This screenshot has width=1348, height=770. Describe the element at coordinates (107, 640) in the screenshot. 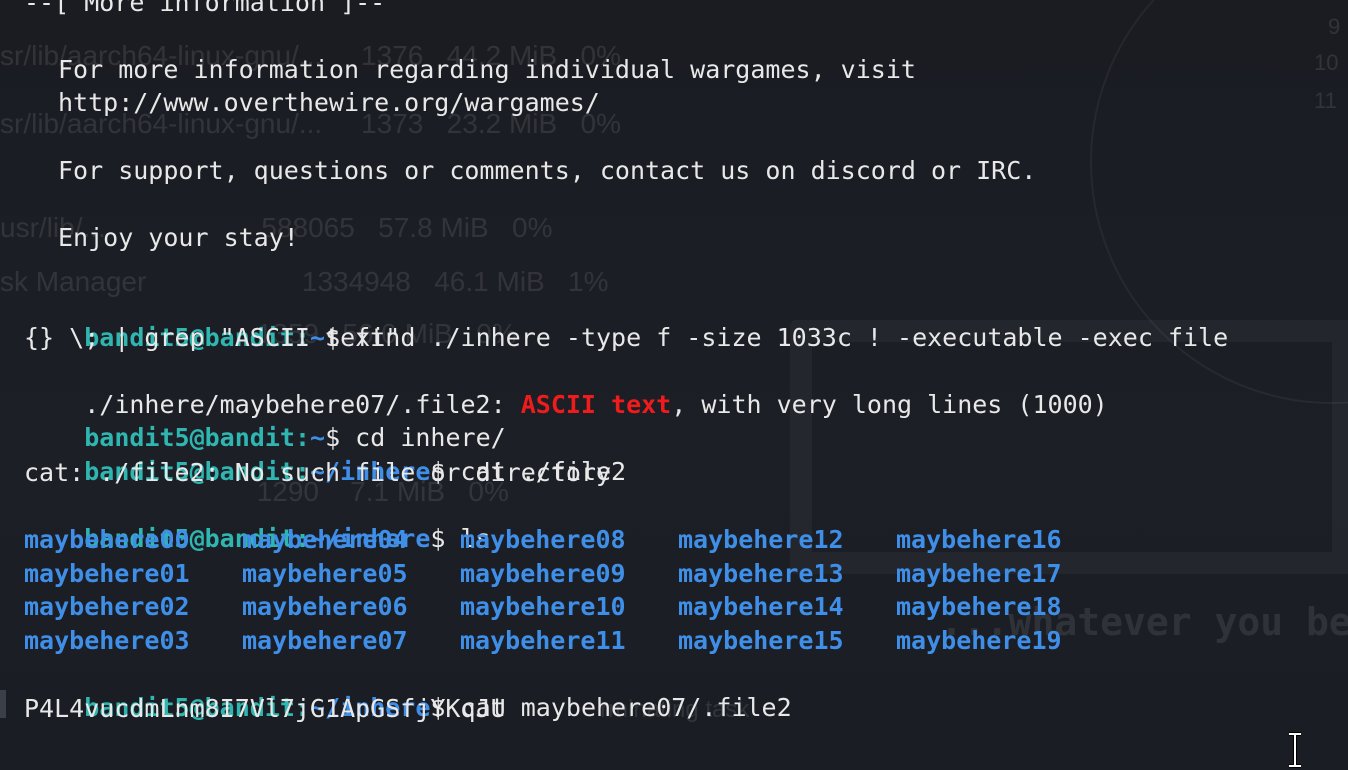

I see `directory-entry: maybehere03` at that location.